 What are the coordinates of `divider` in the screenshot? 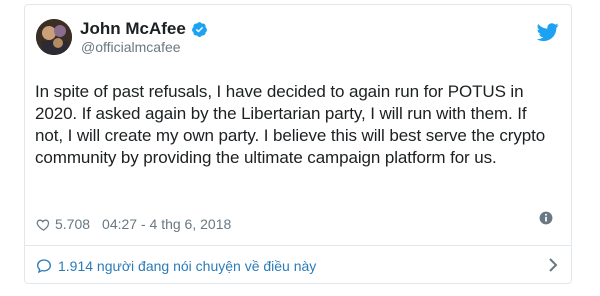 It's located at (298, 245).